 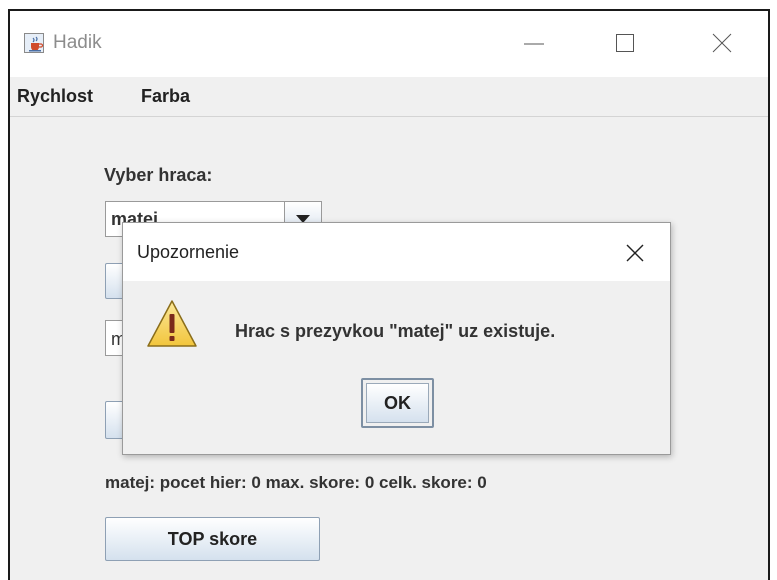 What do you see at coordinates (34, 43) in the screenshot?
I see `java-cup-icon` at bounding box center [34, 43].